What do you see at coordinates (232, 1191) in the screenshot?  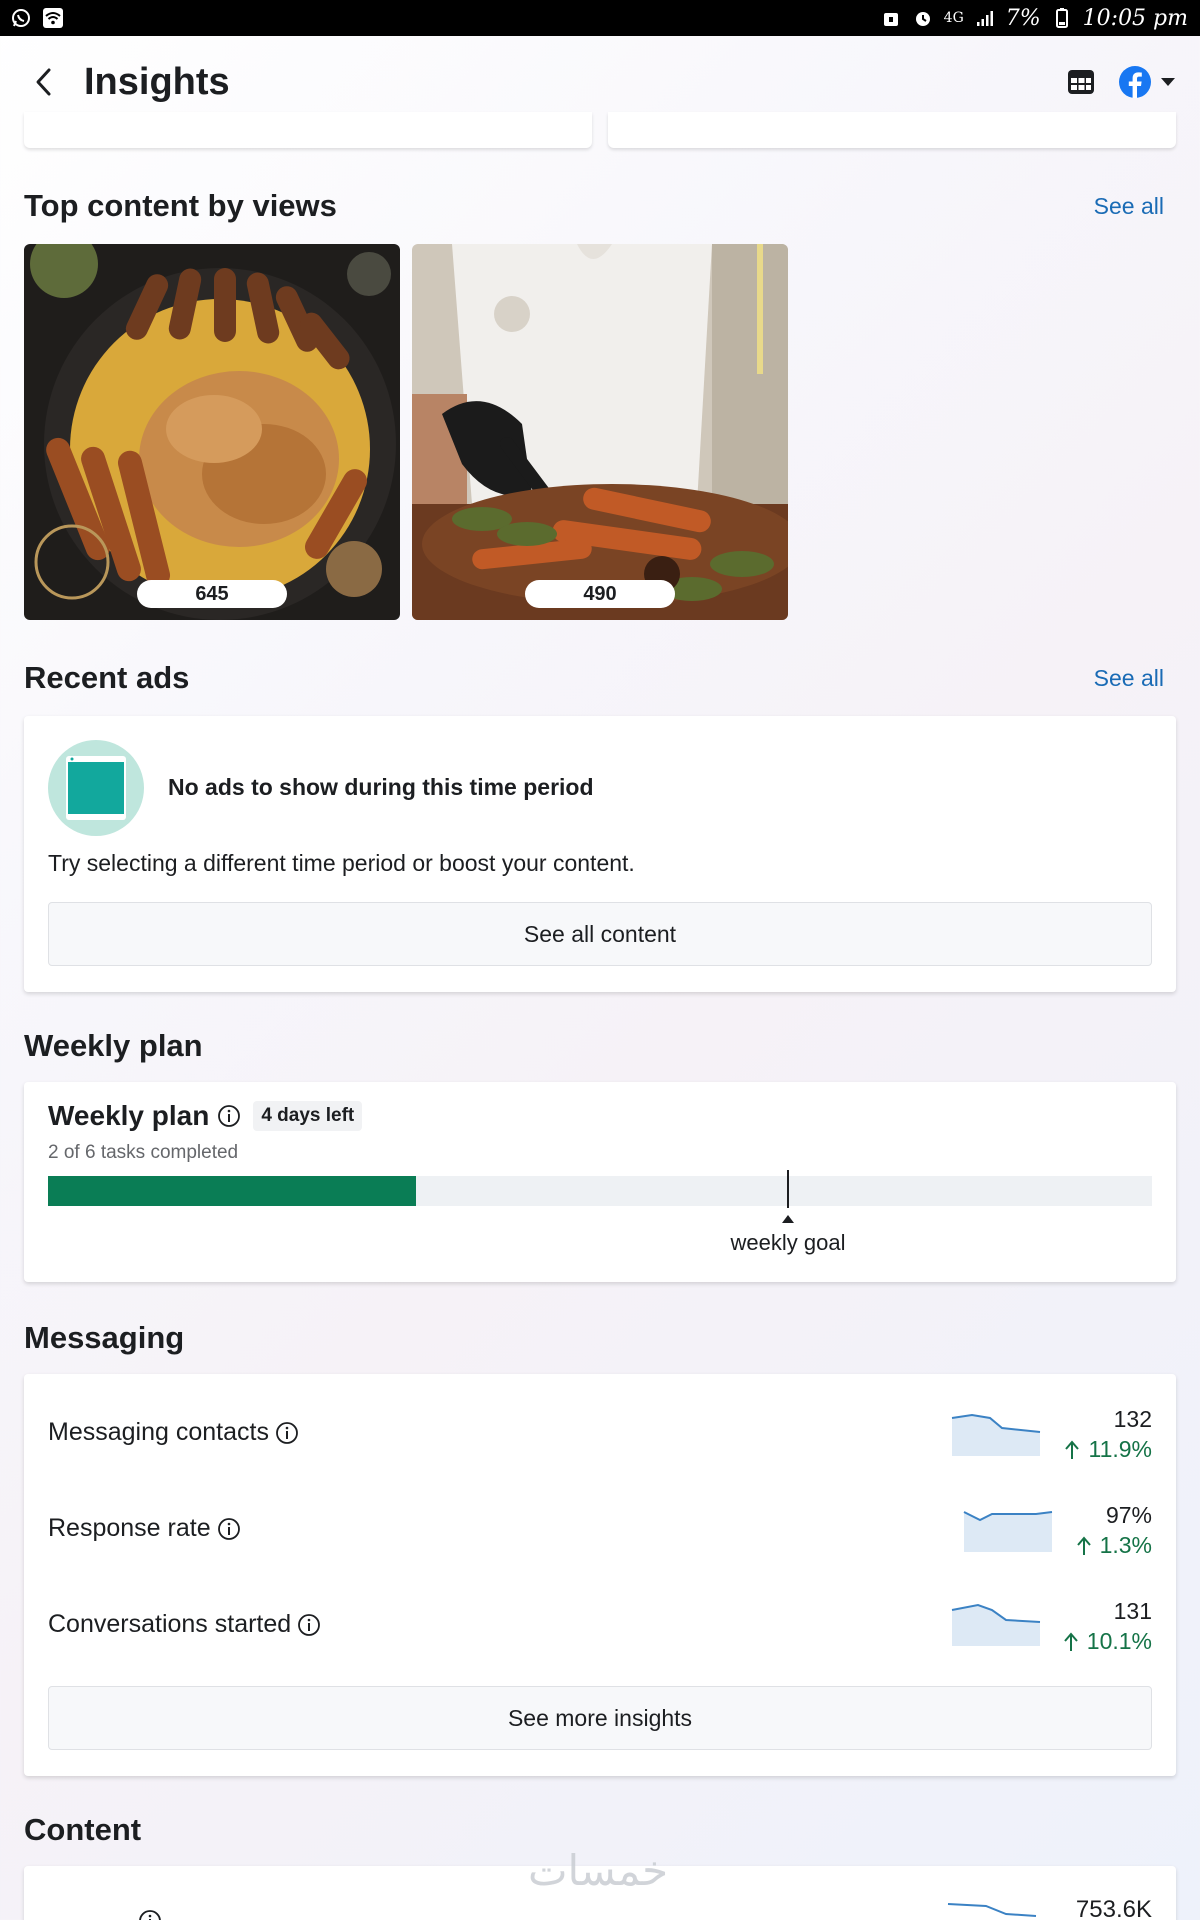 I see `weekly-plan-progress-fill` at bounding box center [232, 1191].